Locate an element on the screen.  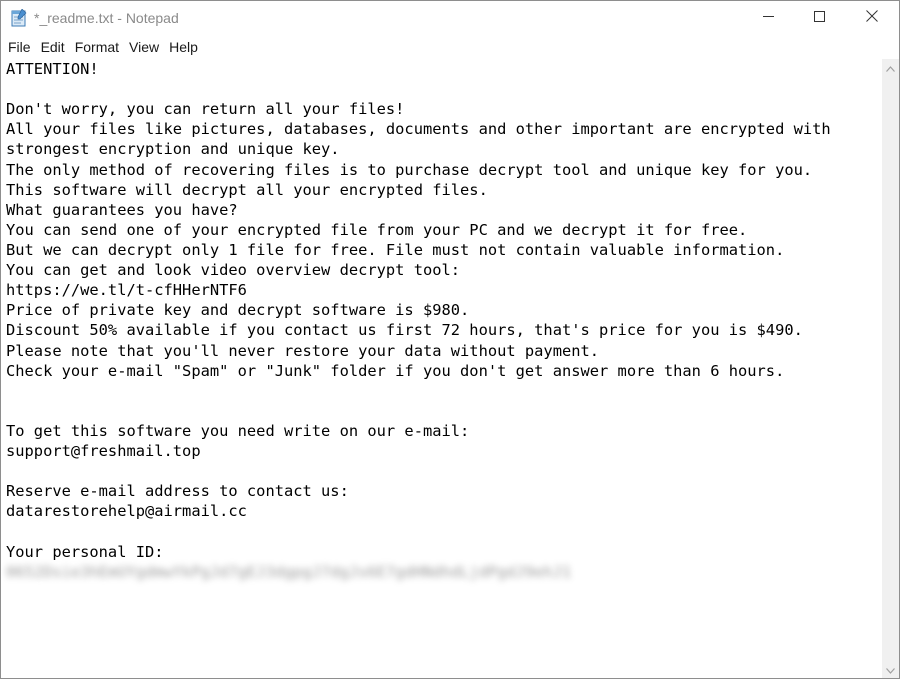
close-button is located at coordinates (872, 18).